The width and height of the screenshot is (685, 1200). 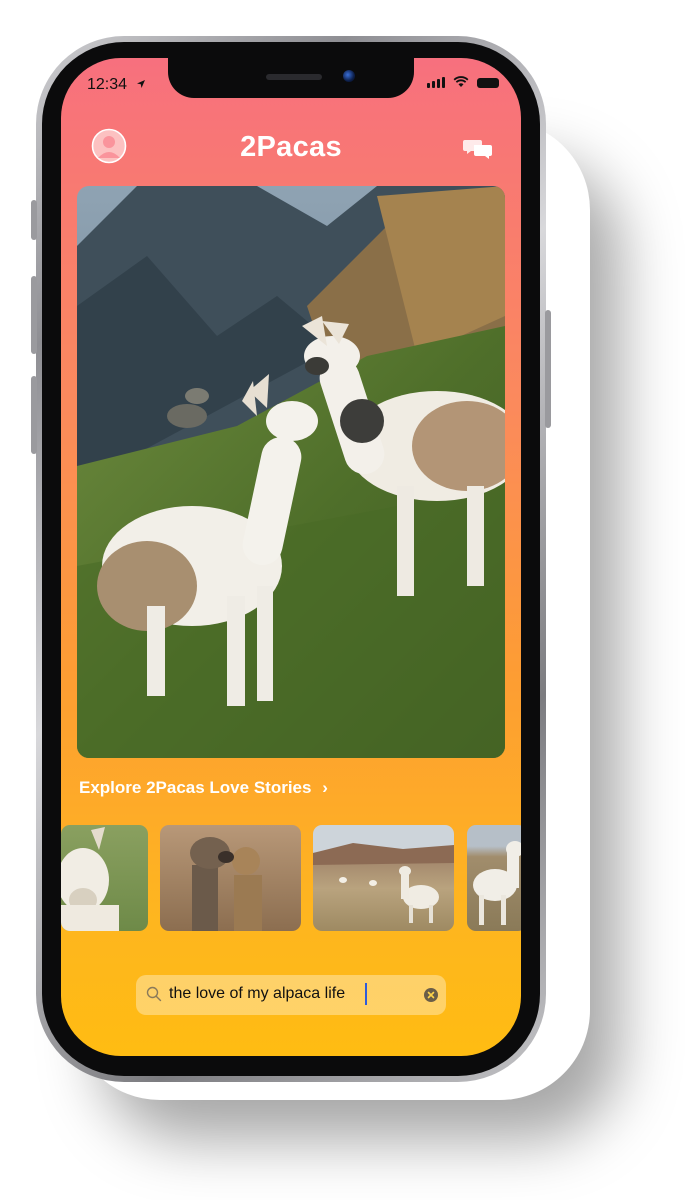 I want to click on search-icon, so click(x=154, y=994).